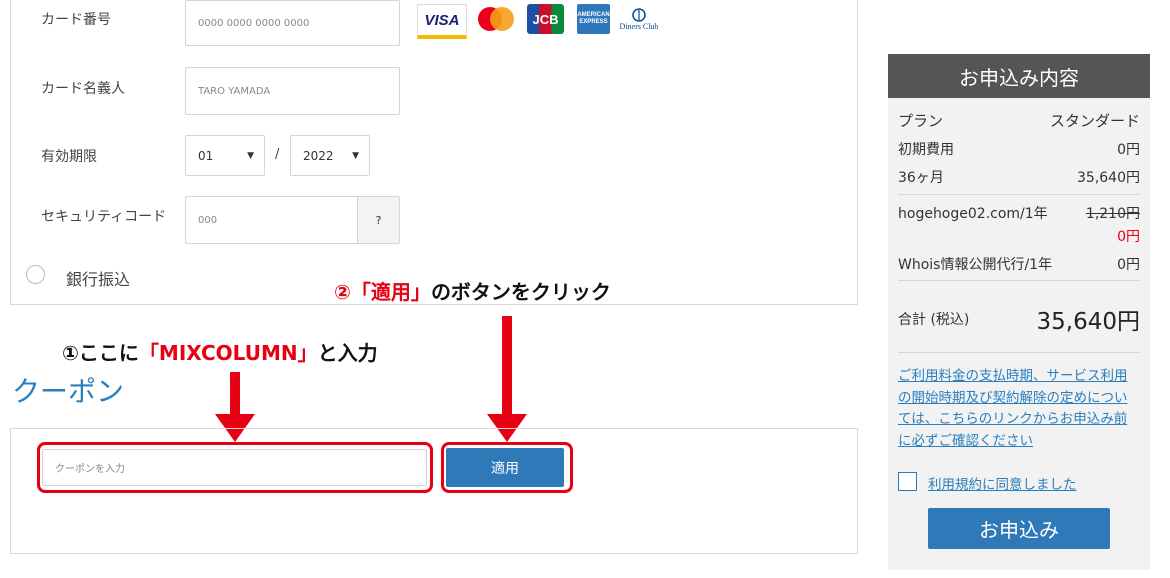  What do you see at coordinates (507, 379) in the screenshot?
I see `arrow-down-icon` at bounding box center [507, 379].